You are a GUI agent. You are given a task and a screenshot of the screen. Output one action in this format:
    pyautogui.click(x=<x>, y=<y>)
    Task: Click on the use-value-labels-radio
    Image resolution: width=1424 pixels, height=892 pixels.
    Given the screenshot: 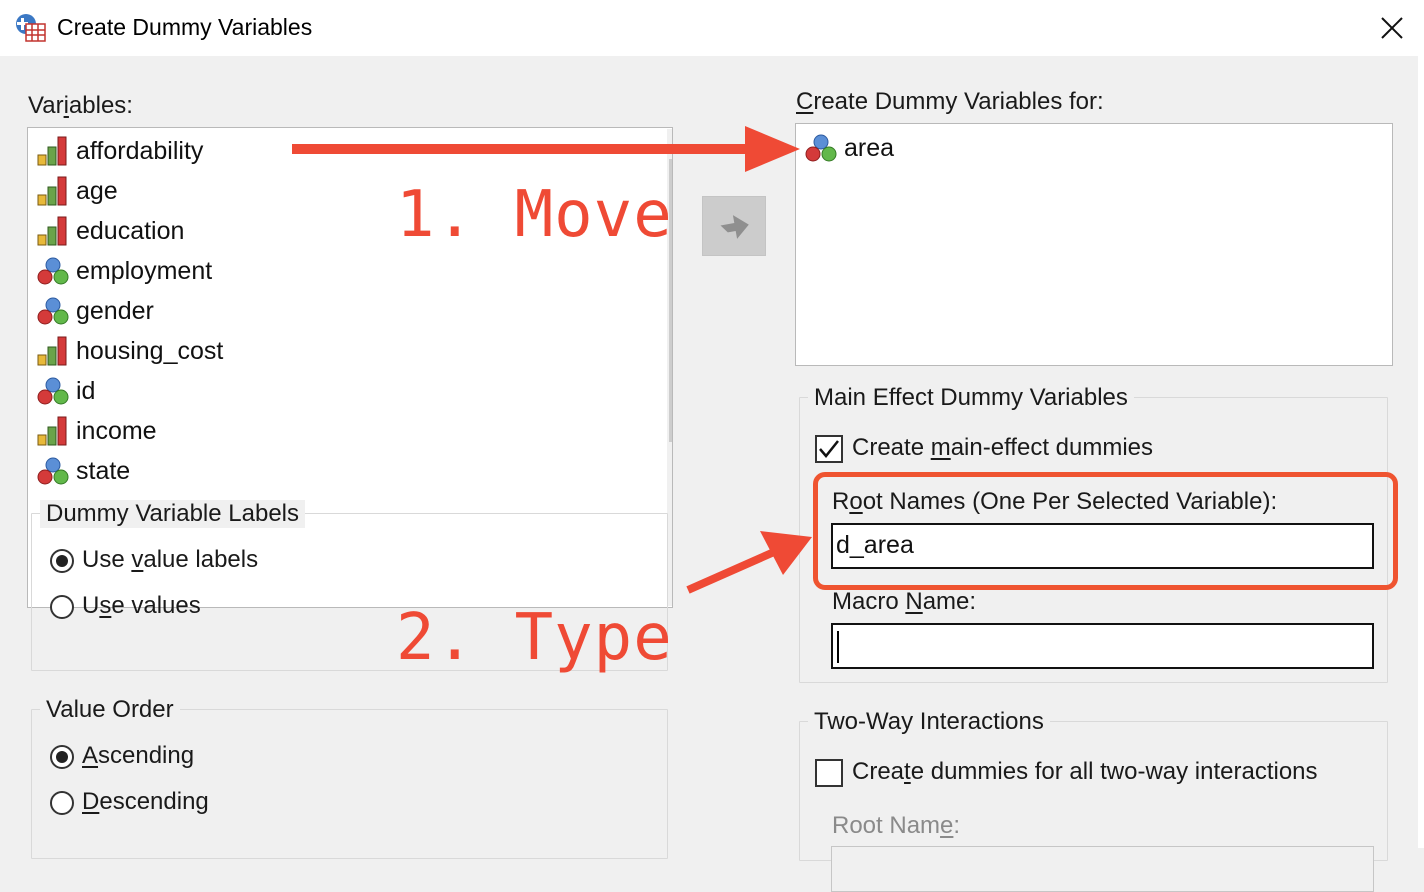 What is the action you would take?
    pyautogui.click(x=62, y=561)
    